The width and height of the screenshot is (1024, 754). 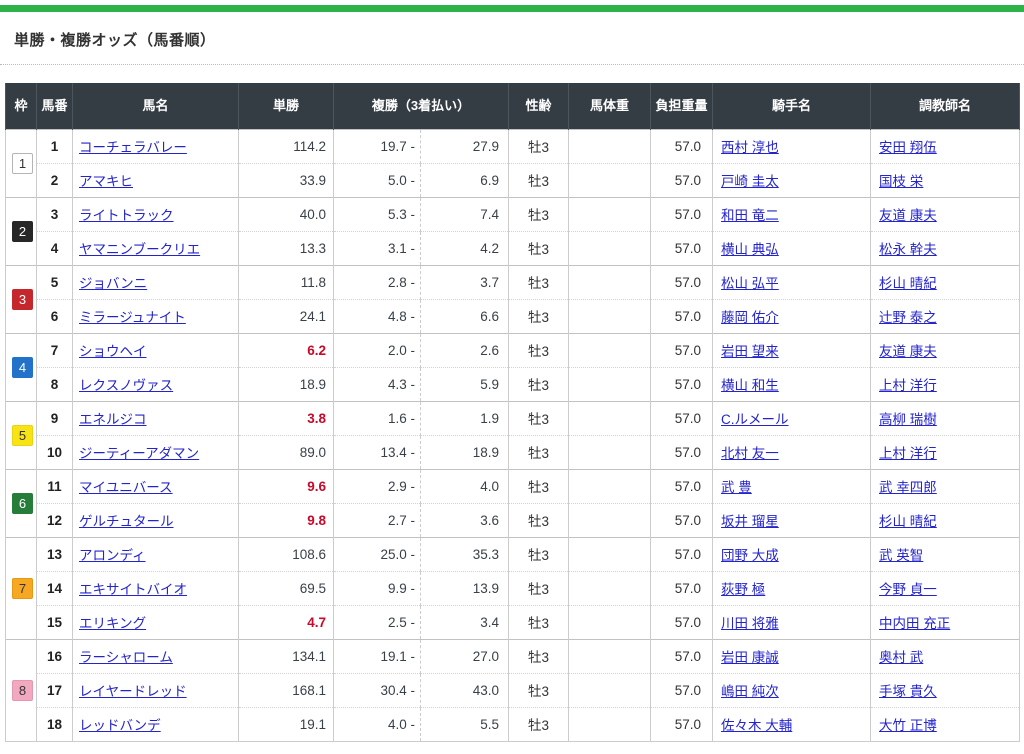 I want to click on jockey-link: 岩田 望来, so click(x=750, y=351).